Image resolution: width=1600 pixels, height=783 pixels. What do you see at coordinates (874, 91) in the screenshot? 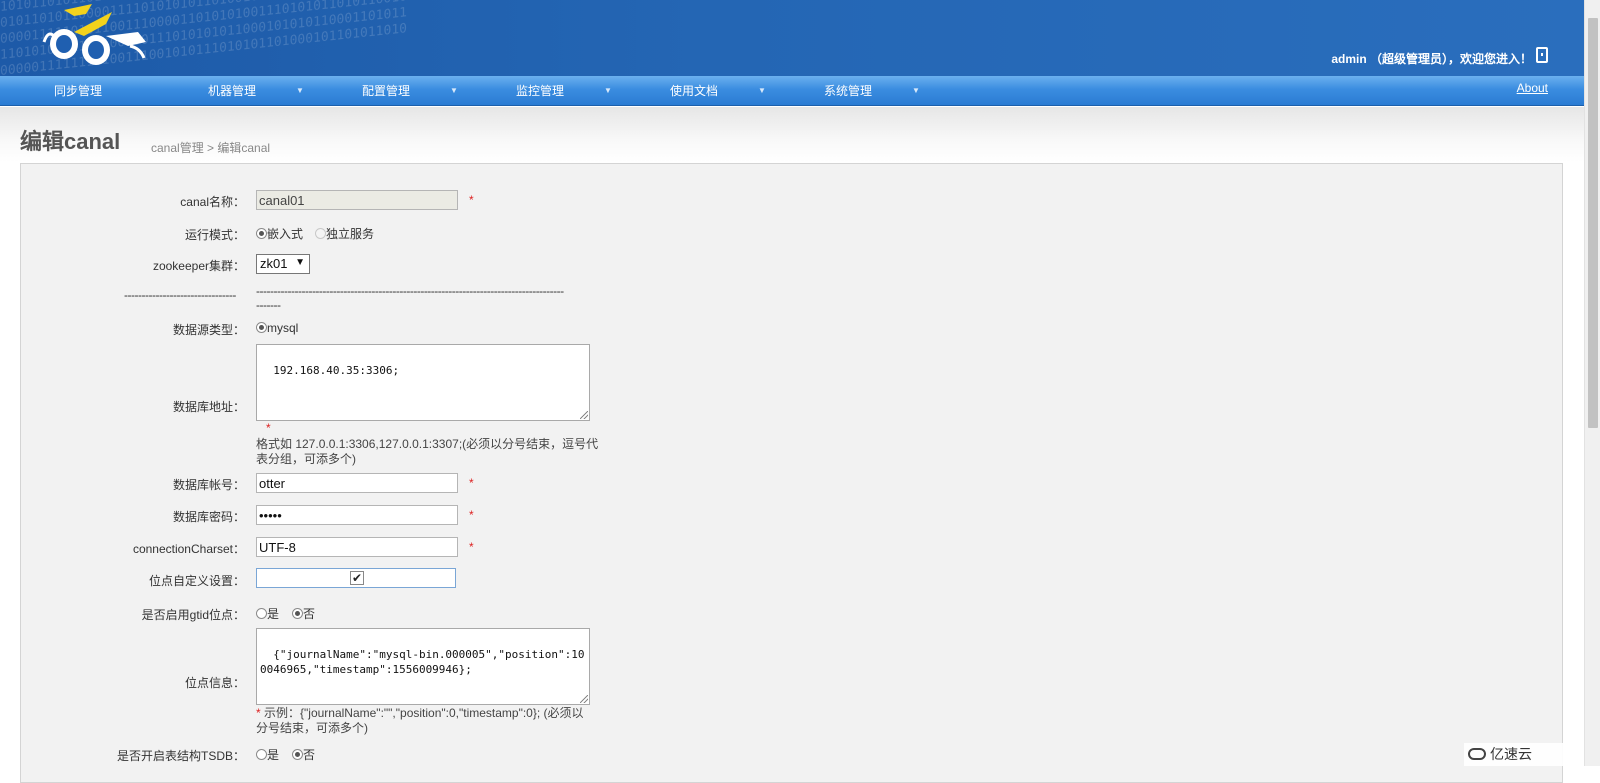
I see `nav-item-system: 系统管理 ▼` at bounding box center [874, 91].